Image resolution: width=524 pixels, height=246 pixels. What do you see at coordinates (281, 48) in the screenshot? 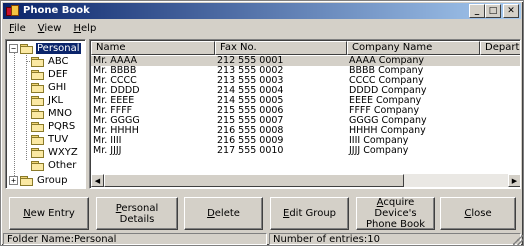
I see `column-header-fax: Fax No.` at bounding box center [281, 48].